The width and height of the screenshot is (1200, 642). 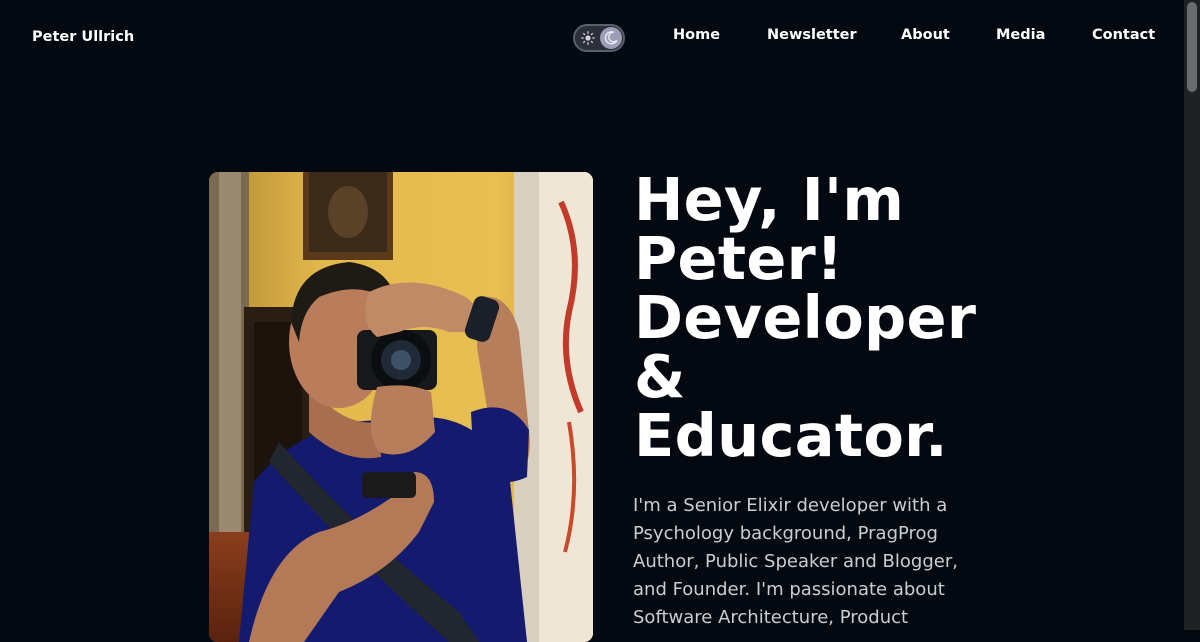 I want to click on site-name: Peter Ullrich, so click(x=83, y=37).